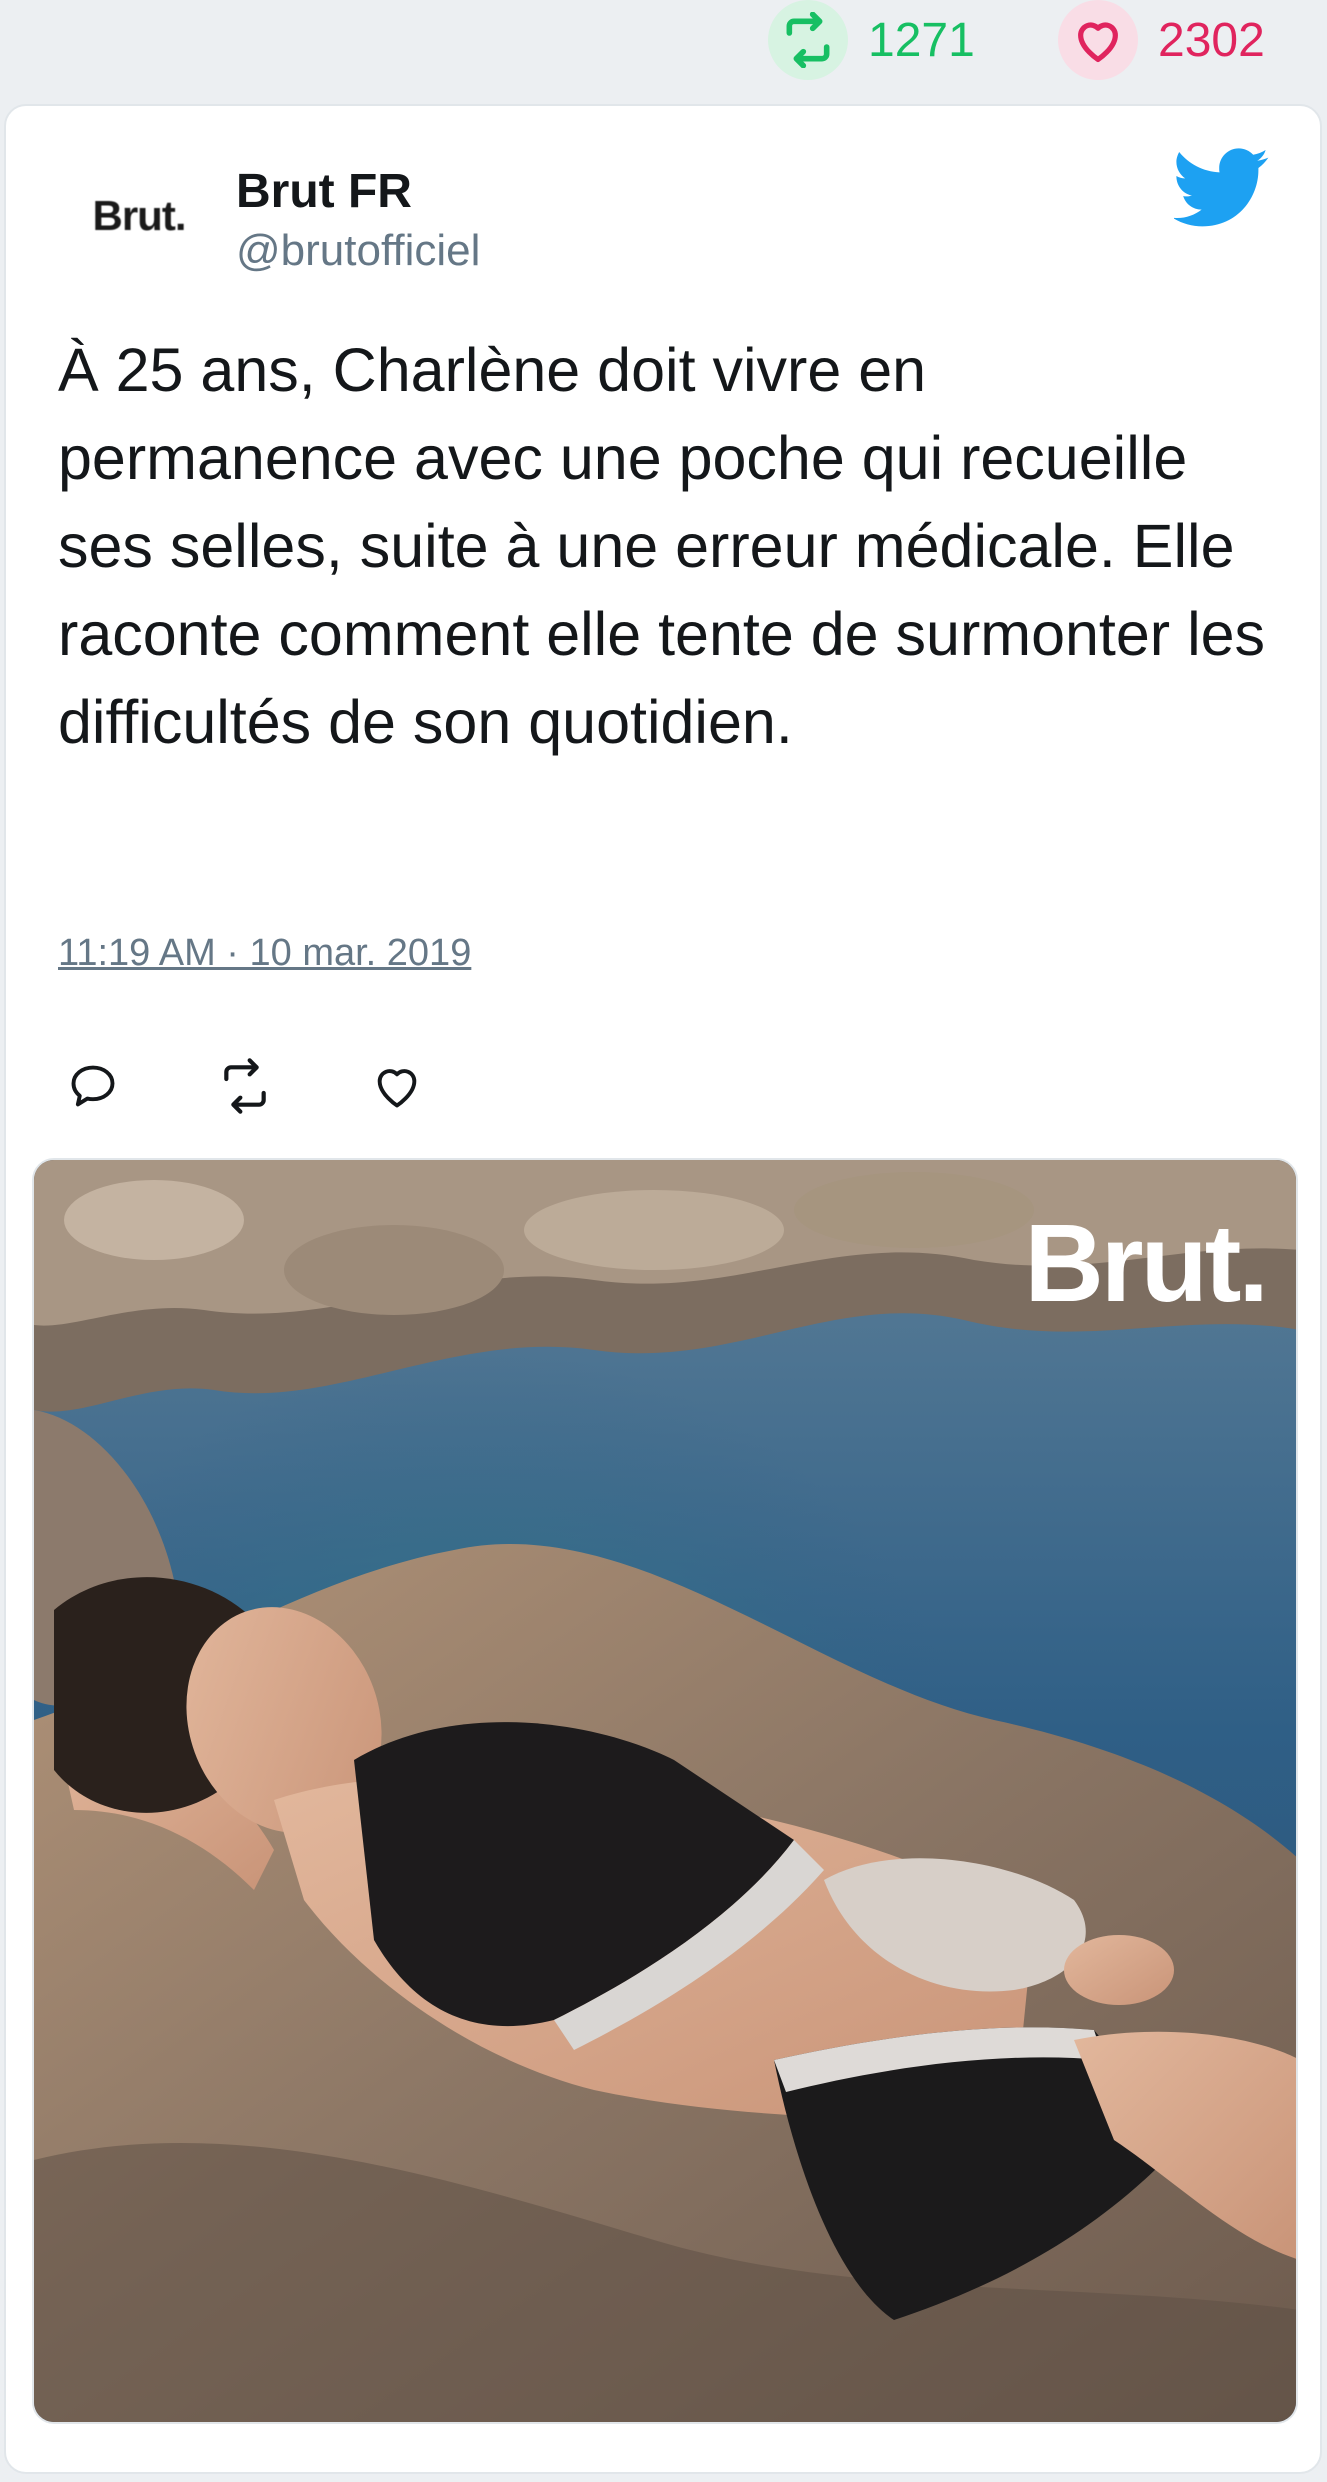  Describe the element at coordinates (663, 50) in the screenshot. I see `engagement-stats: 1271 2302` at that location.